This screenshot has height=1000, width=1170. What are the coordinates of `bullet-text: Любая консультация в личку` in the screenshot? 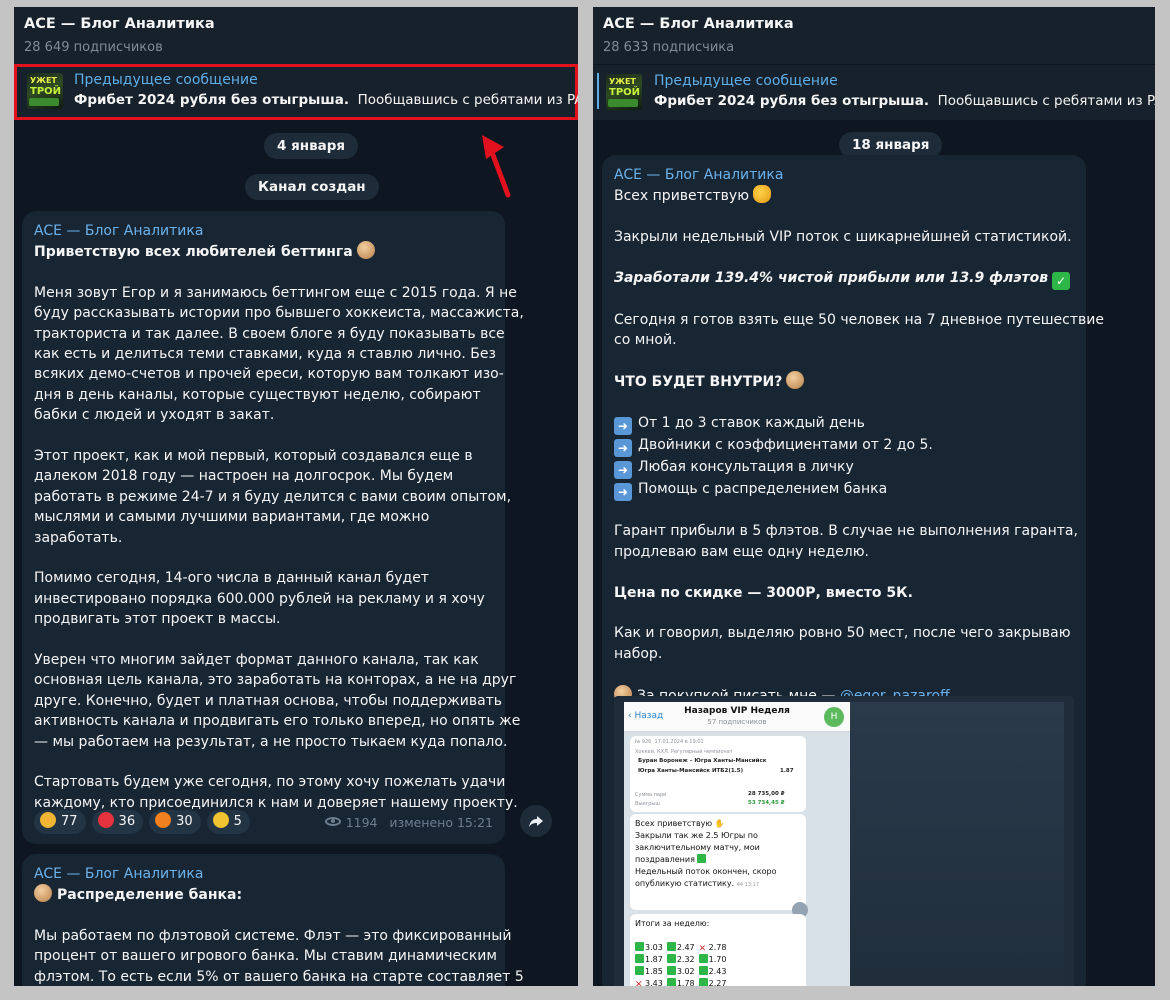 It's located at (746, 466).